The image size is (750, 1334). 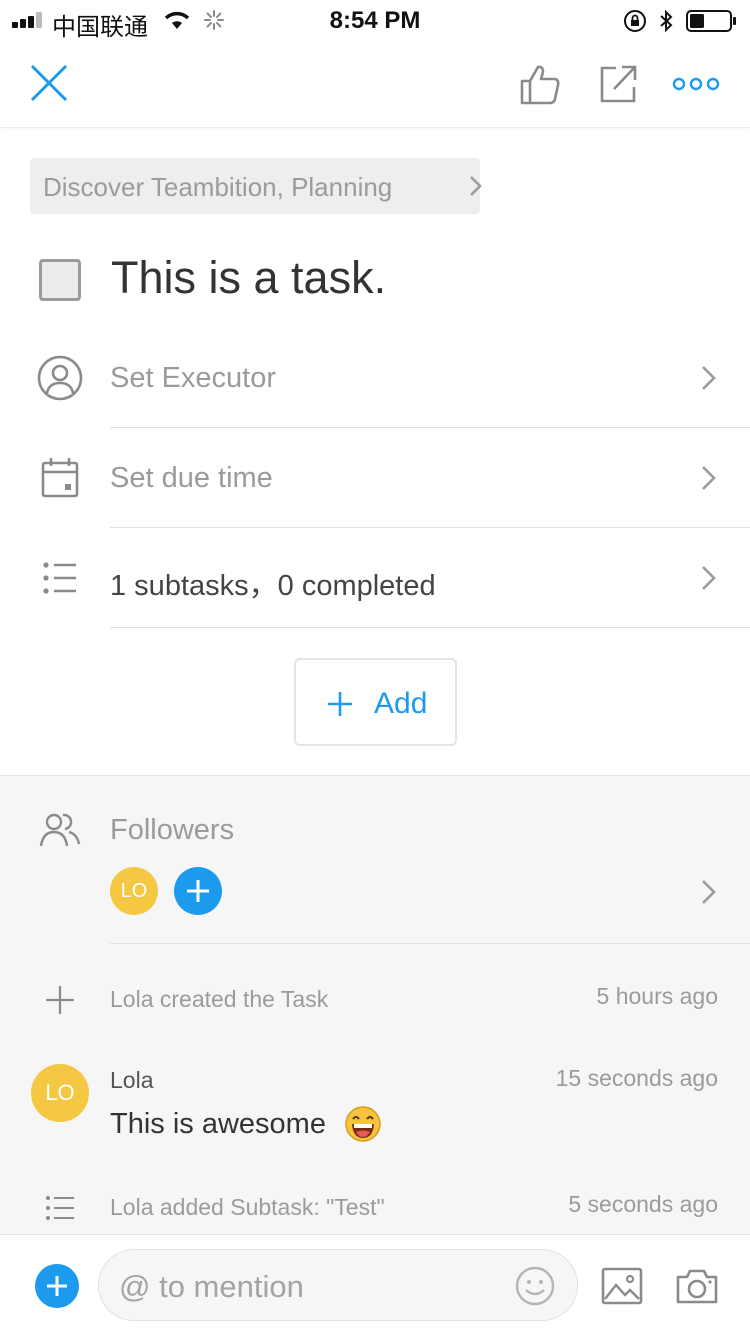 What do you see at coordinates (535, 1286) in the screenshot?
I see `emoji-icon` at bounding box center [535, 1286].